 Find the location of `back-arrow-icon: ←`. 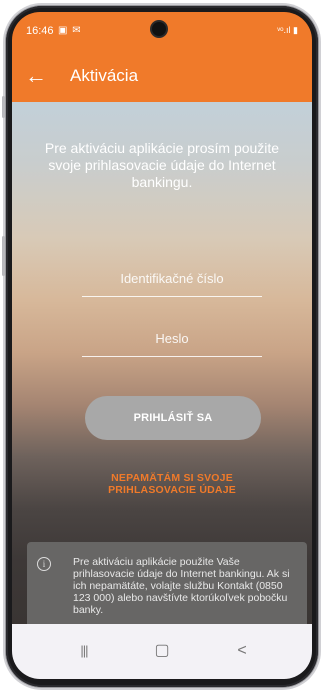

back-arrow-icon: ← is located at coordinates (36, 77).